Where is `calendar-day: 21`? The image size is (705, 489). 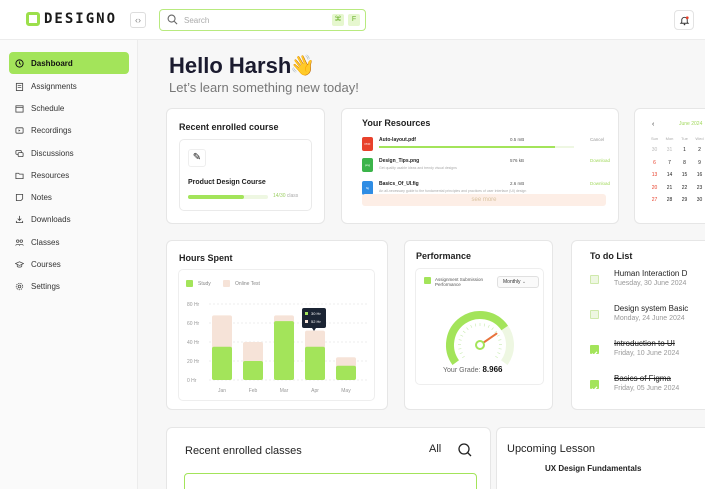 calendar-day: 21 is located at coordinates (669, 188).